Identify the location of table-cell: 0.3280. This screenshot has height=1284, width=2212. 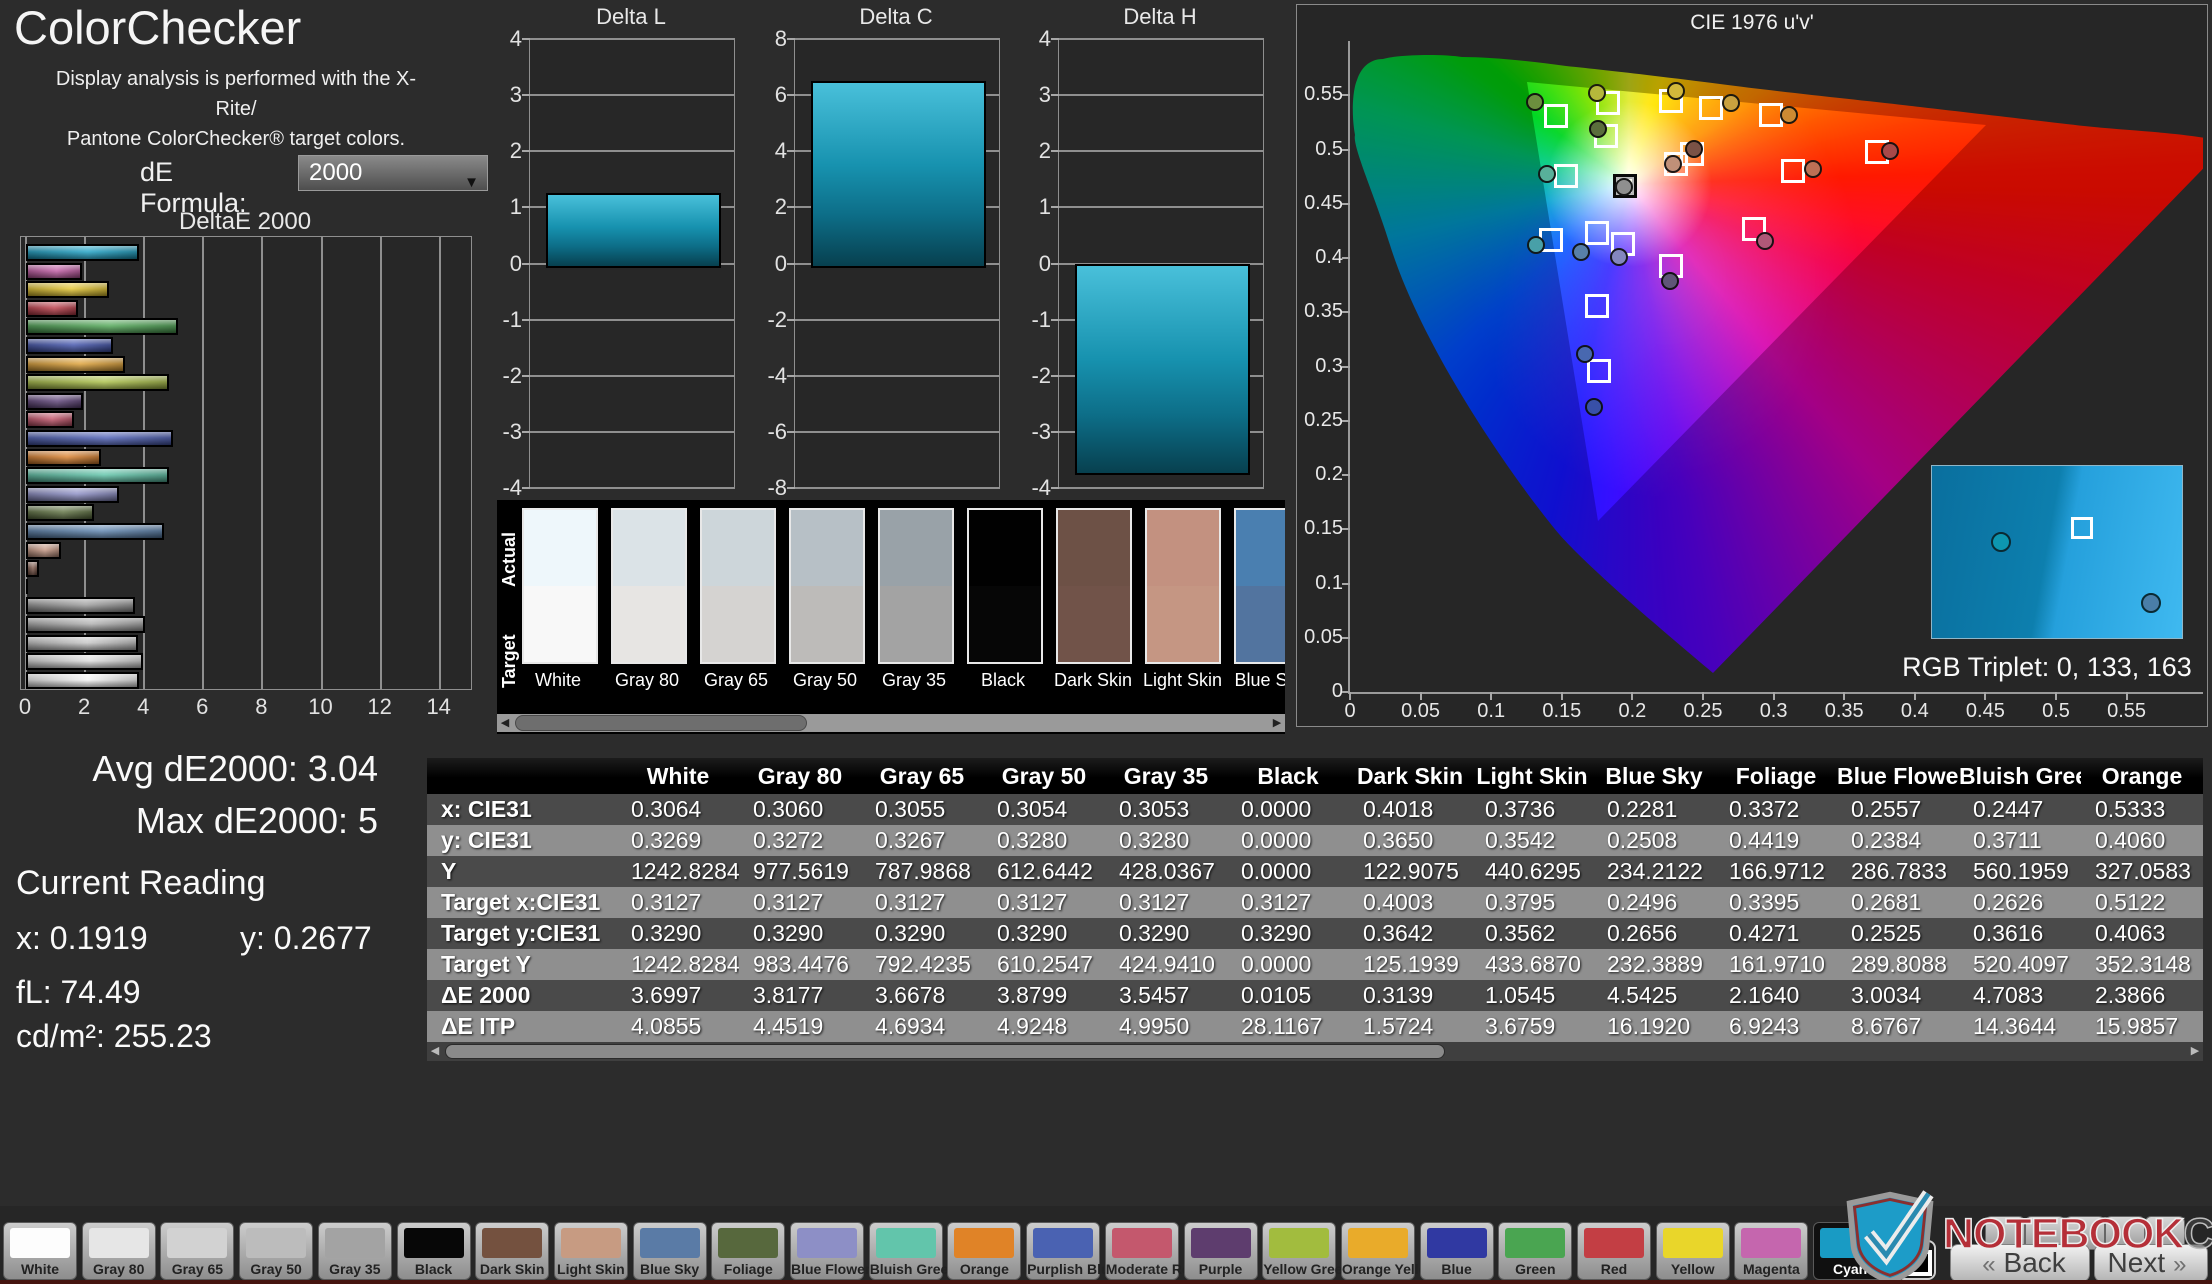
(1044, 840).